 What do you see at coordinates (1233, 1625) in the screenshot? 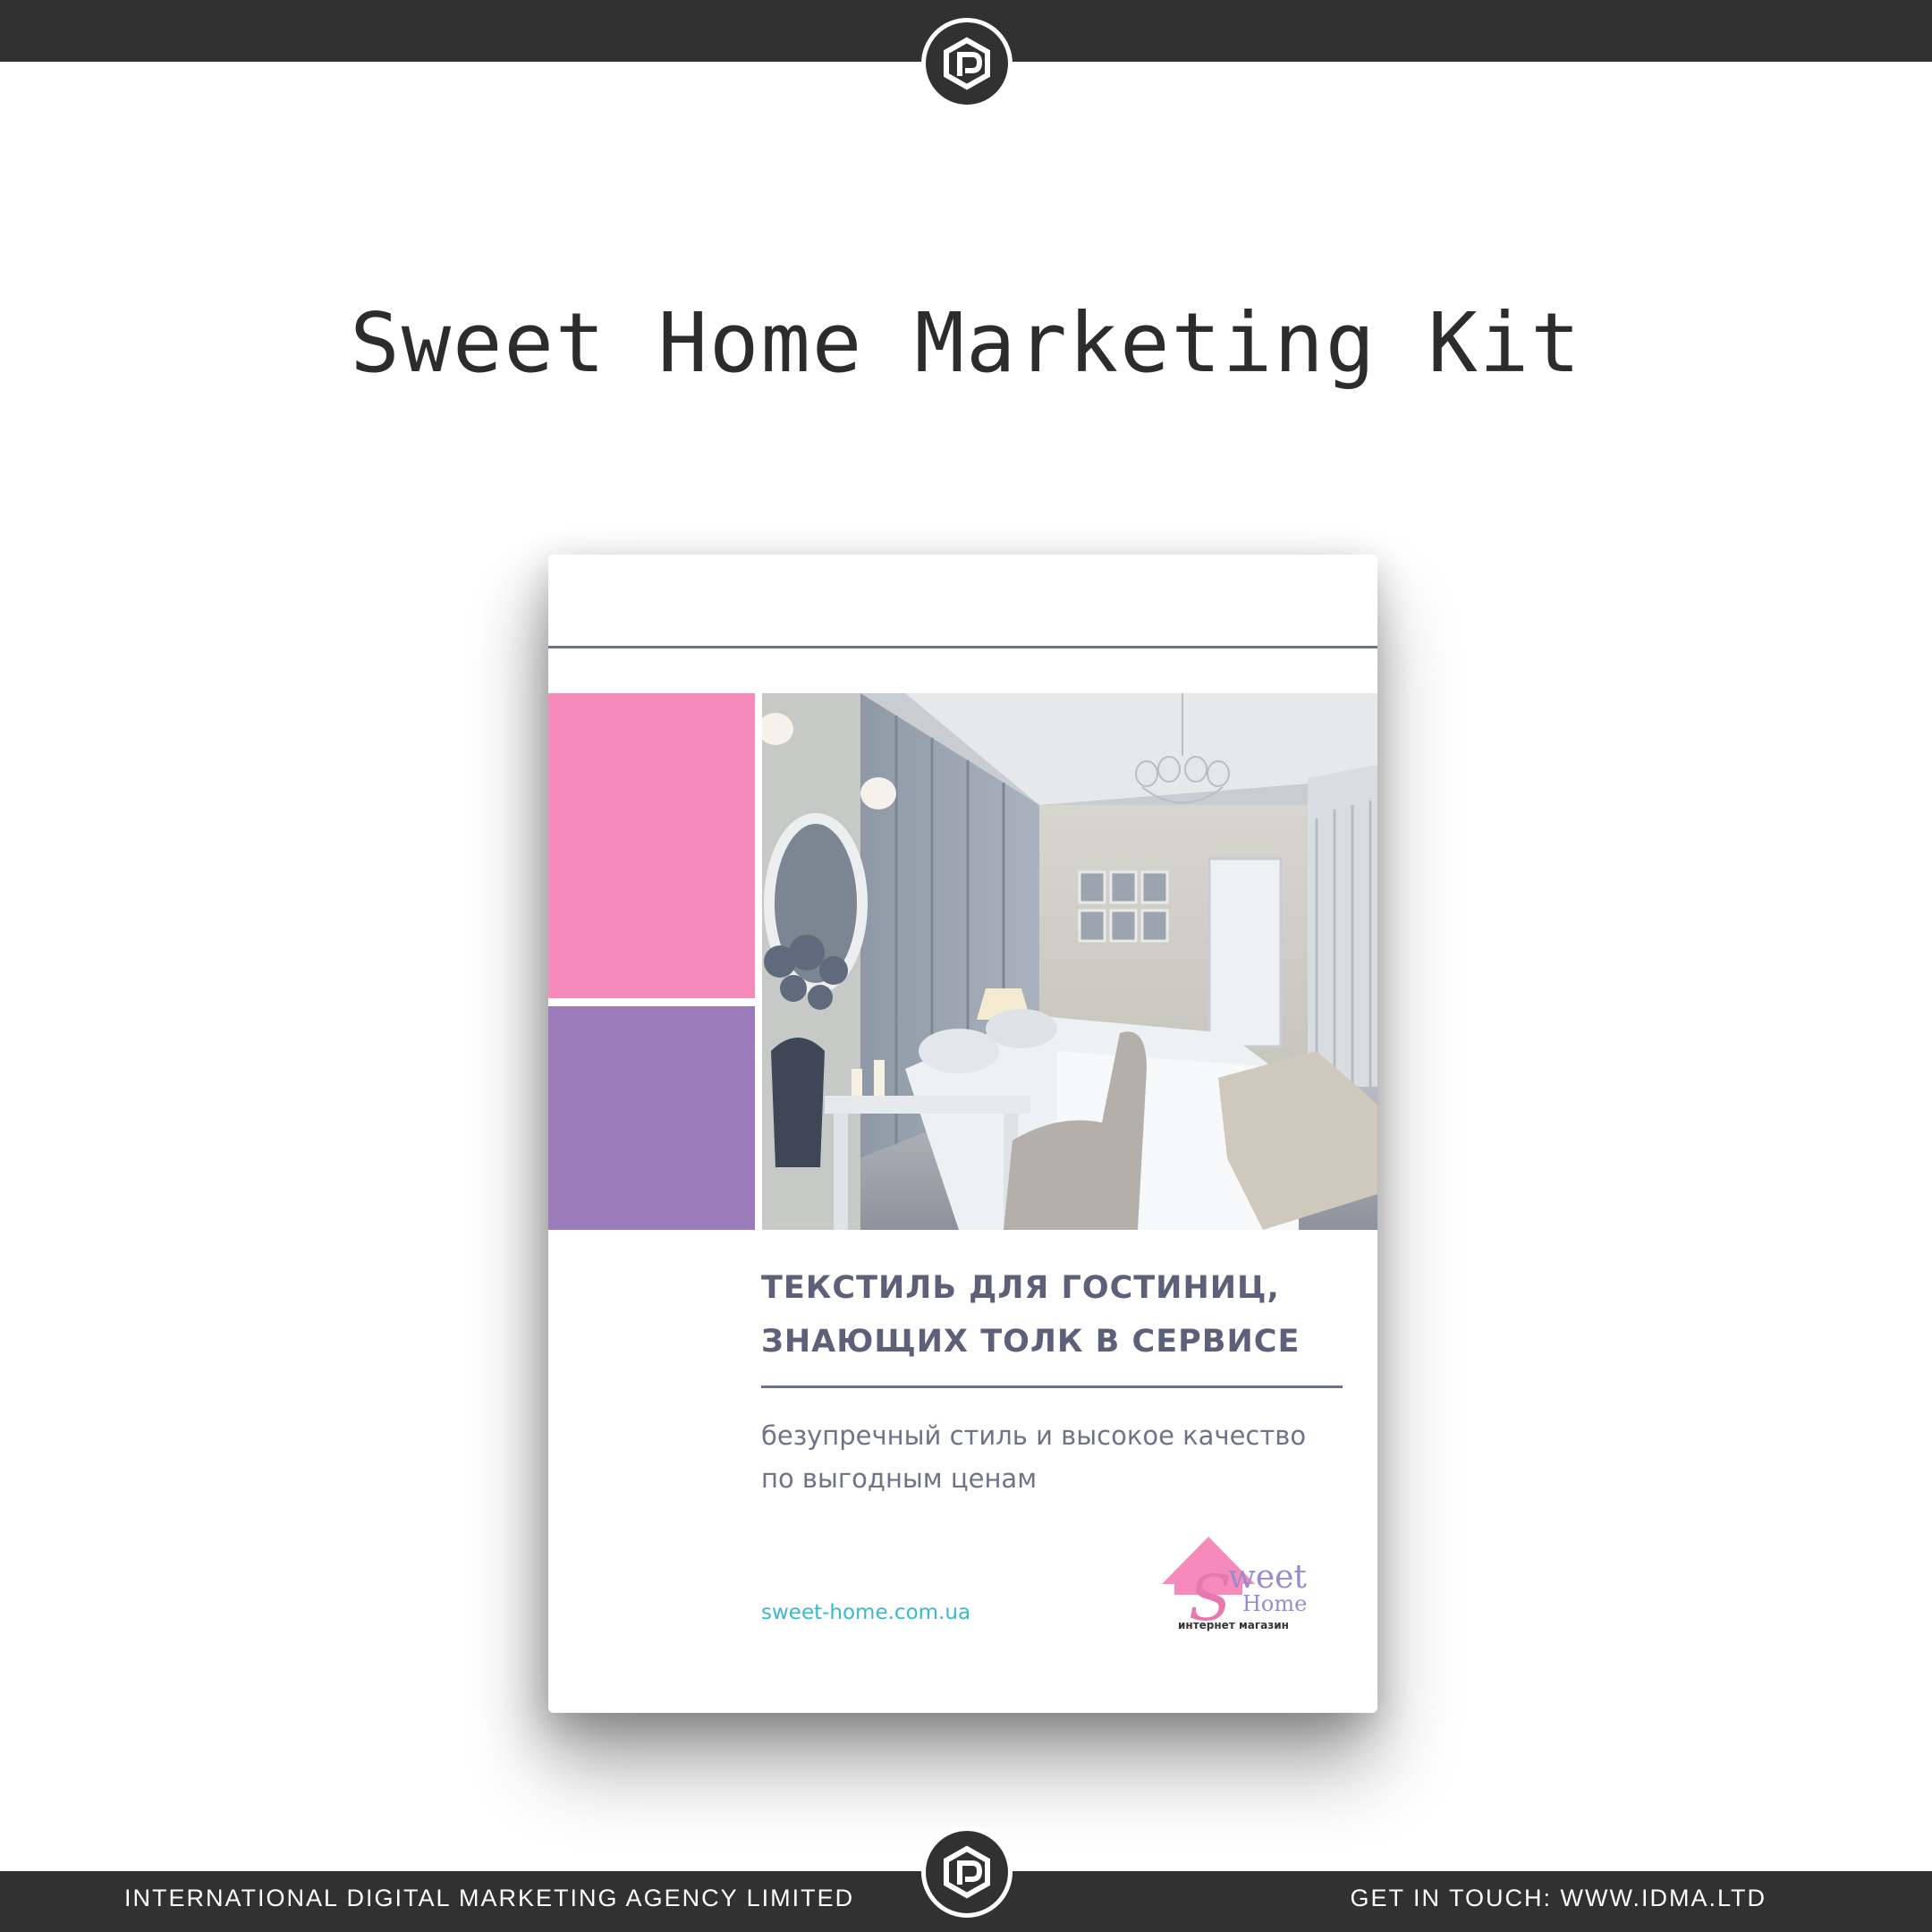
I see `logo-tagline: интернет магазин` at bounding box center [1233, 1625].